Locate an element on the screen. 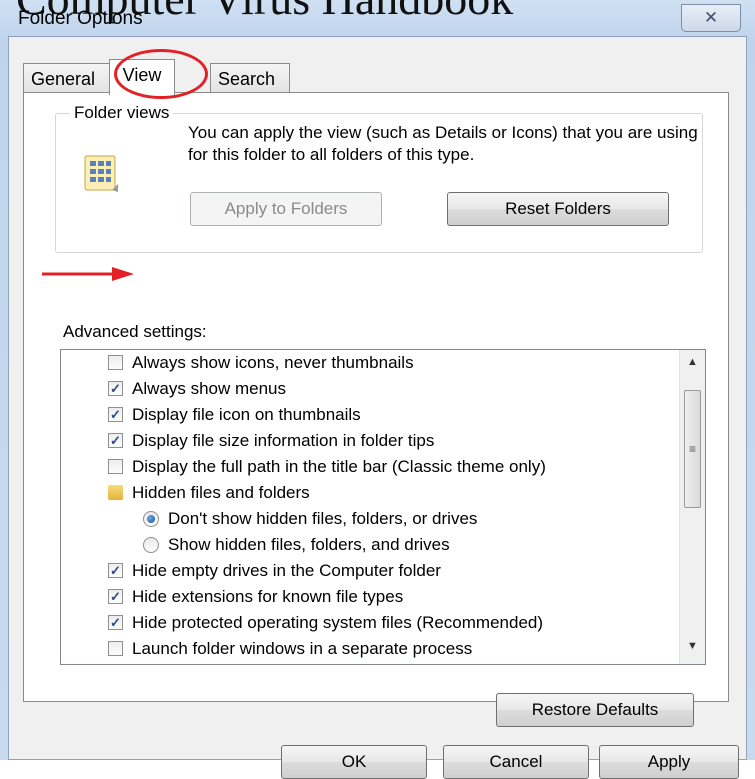 The image size is (755, 779). folder-icon is located at coordinates (115, 492).